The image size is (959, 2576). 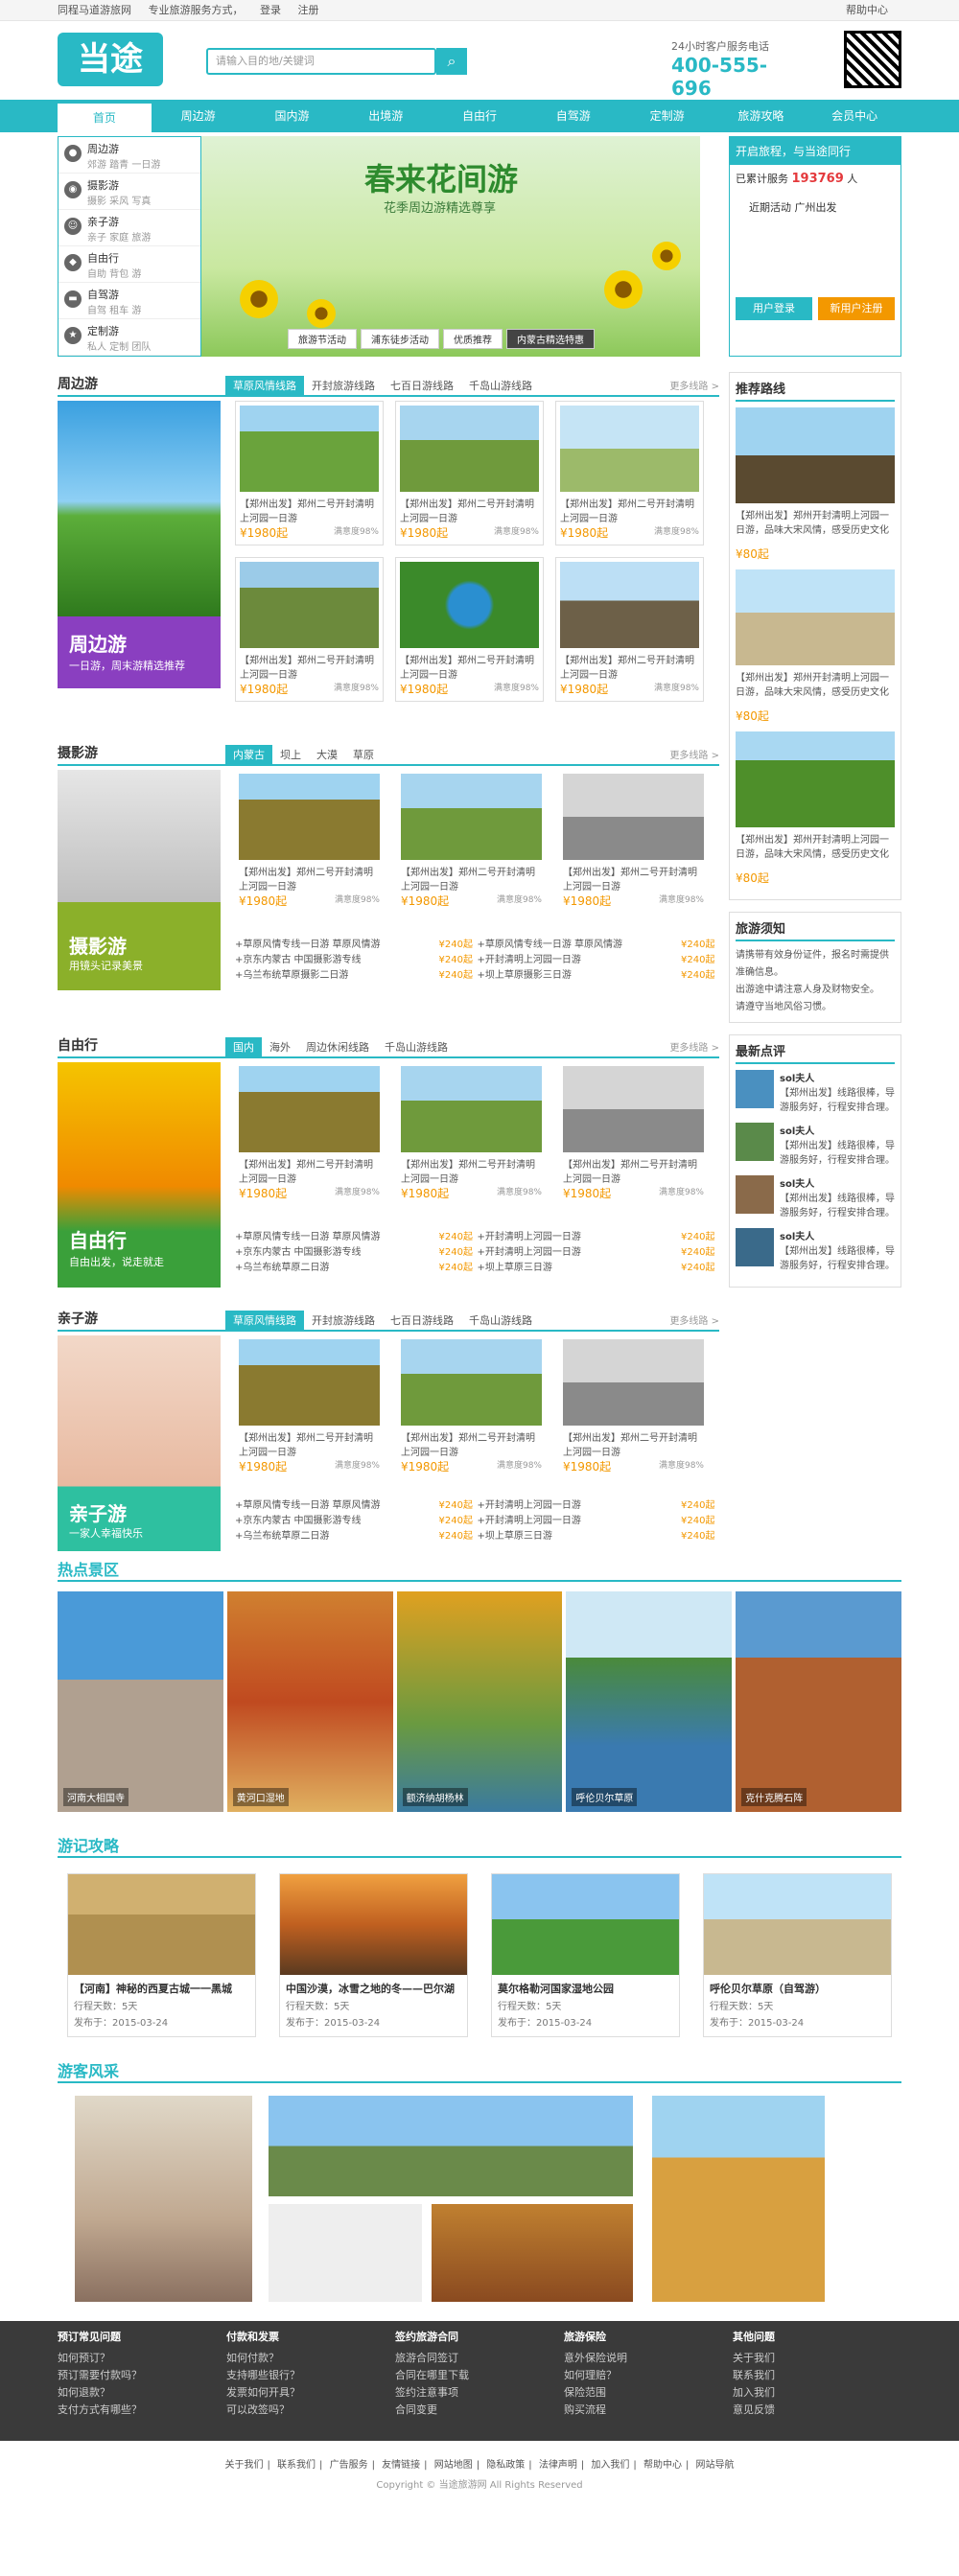 What do you see at coordinates (142, 2411) in the screenshot?
I see `footer-link: 支付方式有哪些？` at bounding box center [142, 2411].